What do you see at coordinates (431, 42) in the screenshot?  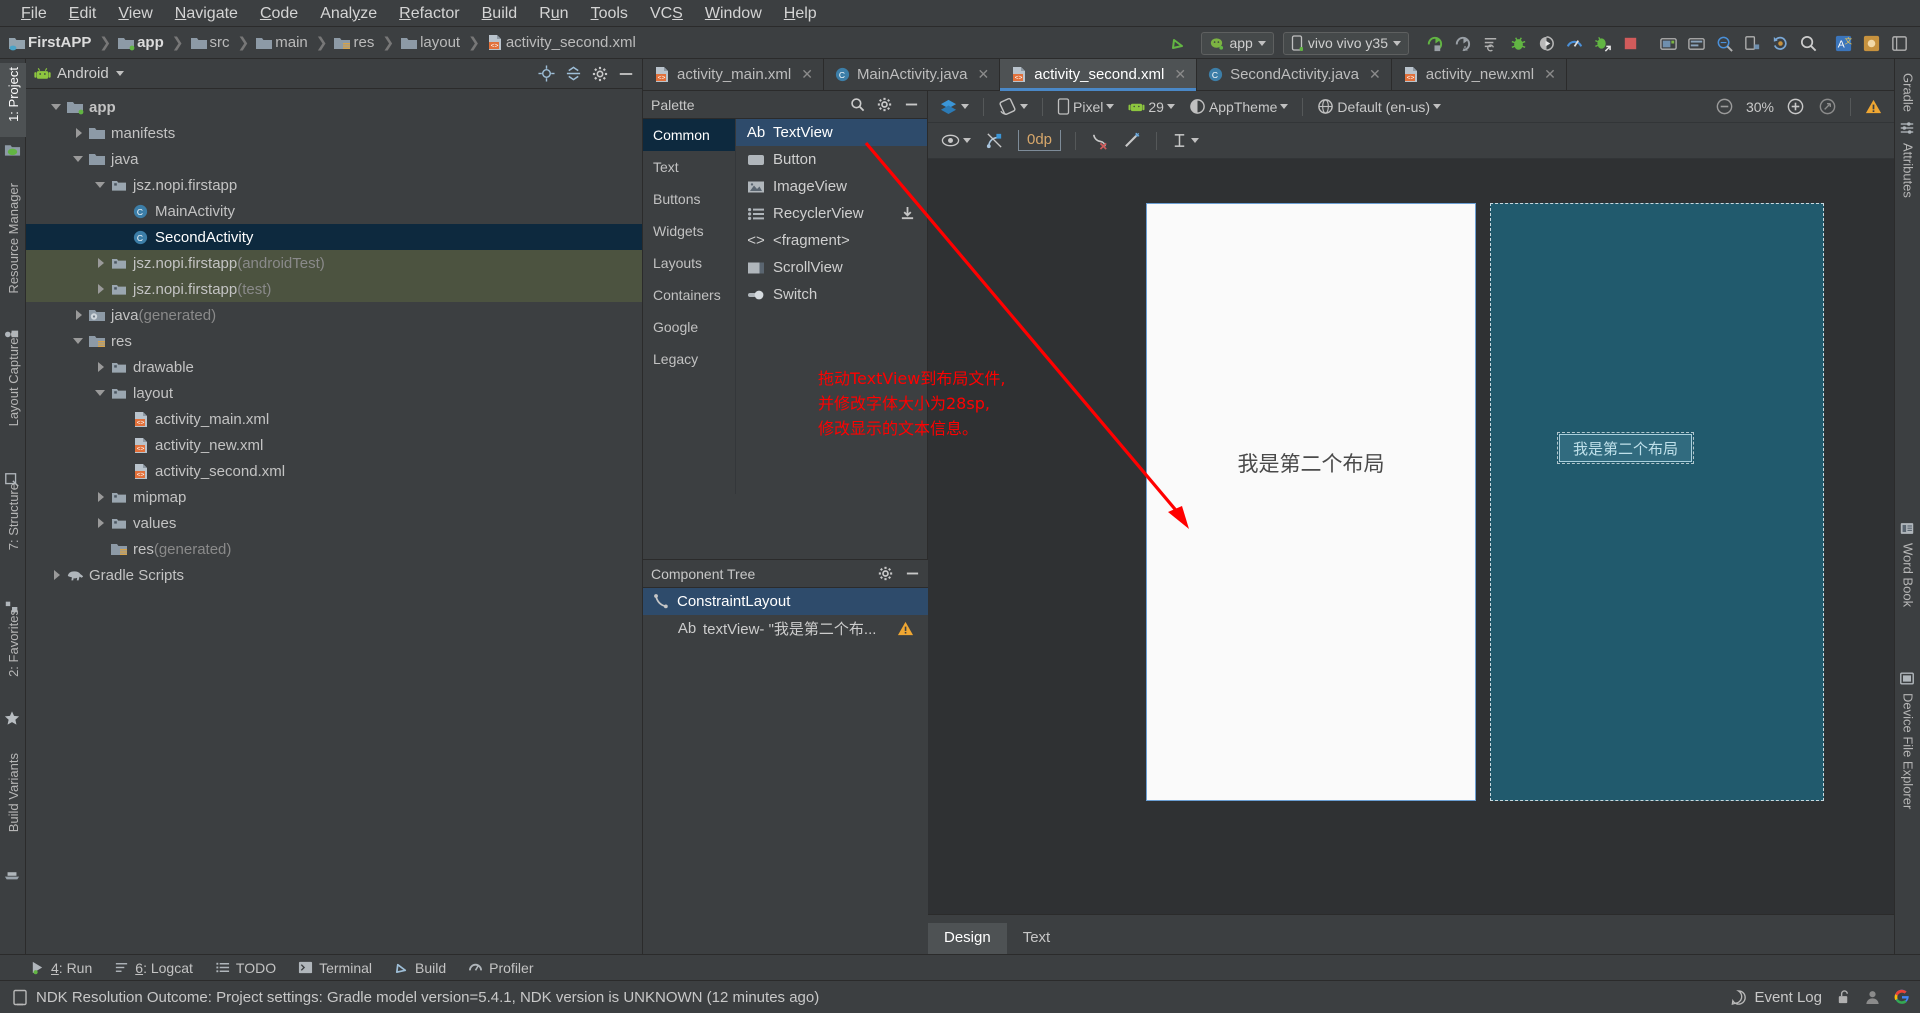 I see `breadcrumb-item-layout: layout` at bounding box center [431, 42].